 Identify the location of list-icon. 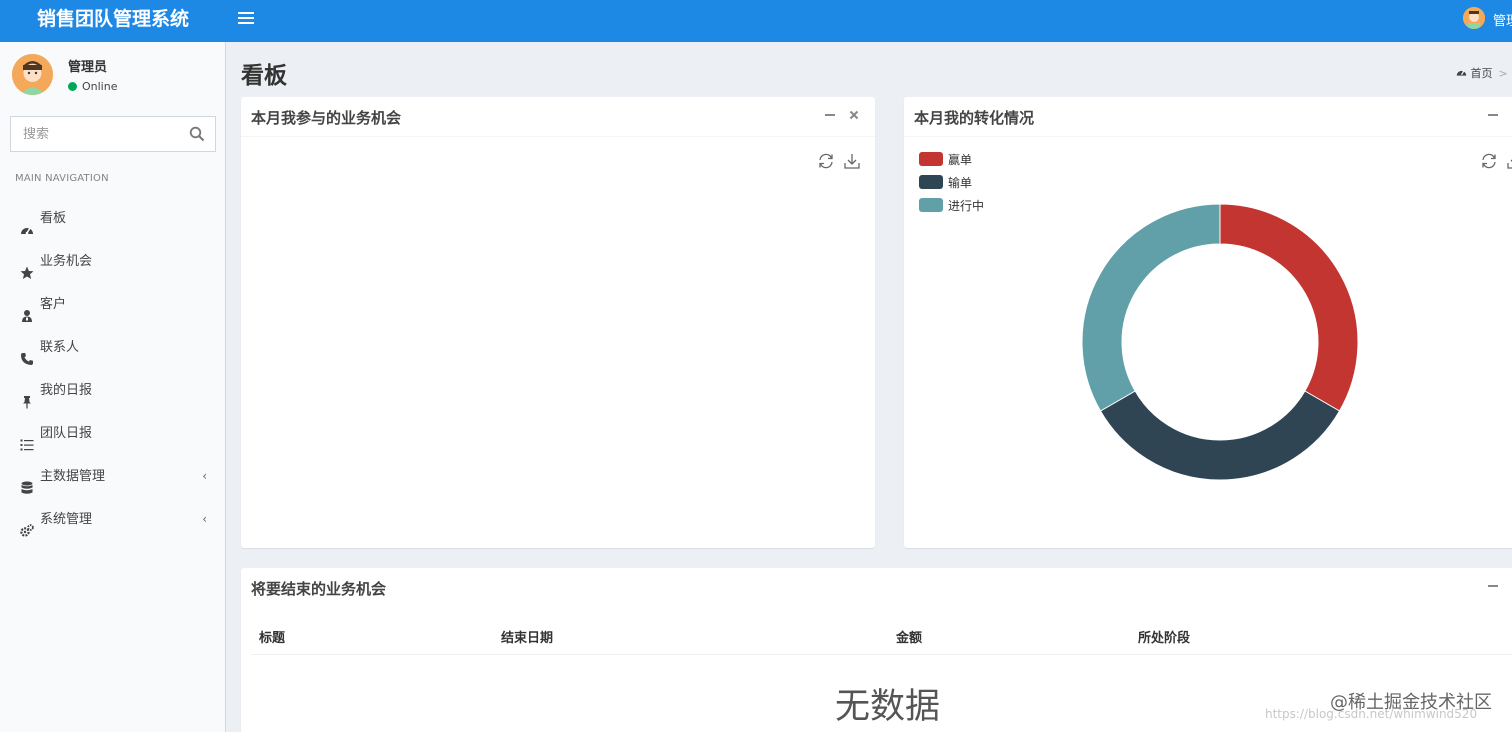
(27, 439).